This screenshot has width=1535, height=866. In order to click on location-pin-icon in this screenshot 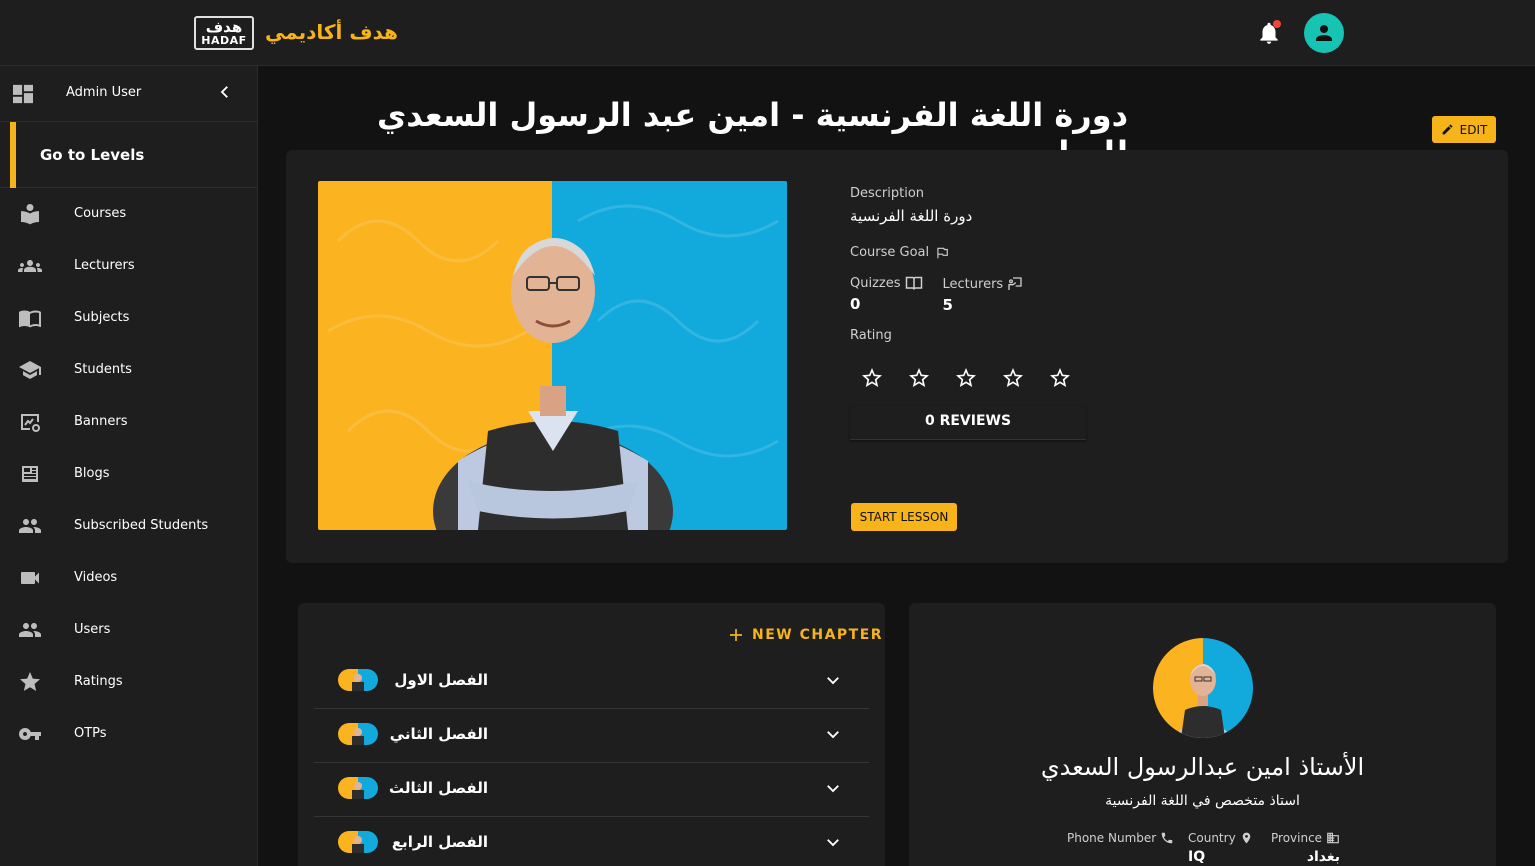, I will do `click(1246, 838)`.